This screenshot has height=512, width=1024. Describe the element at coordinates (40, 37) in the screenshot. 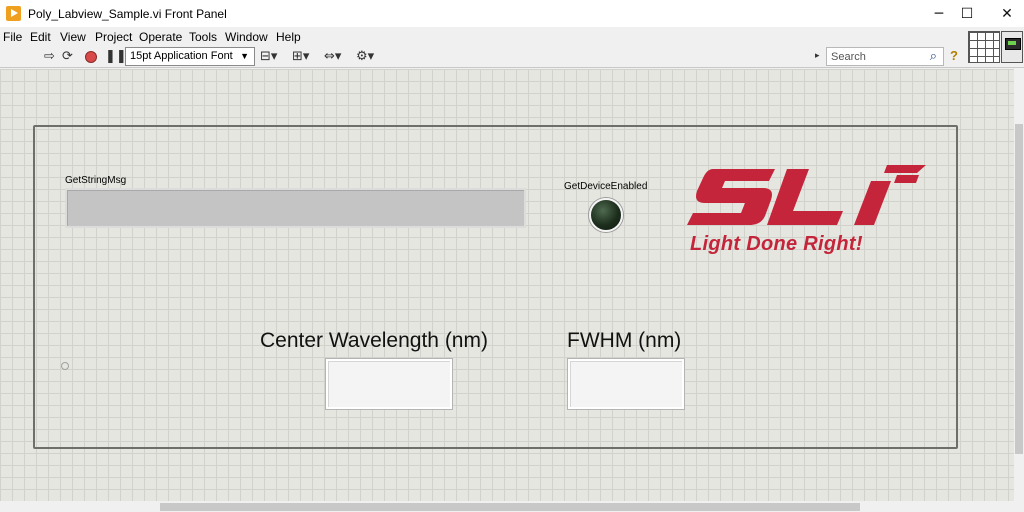

I see `menu-edit: Edit` at that location.